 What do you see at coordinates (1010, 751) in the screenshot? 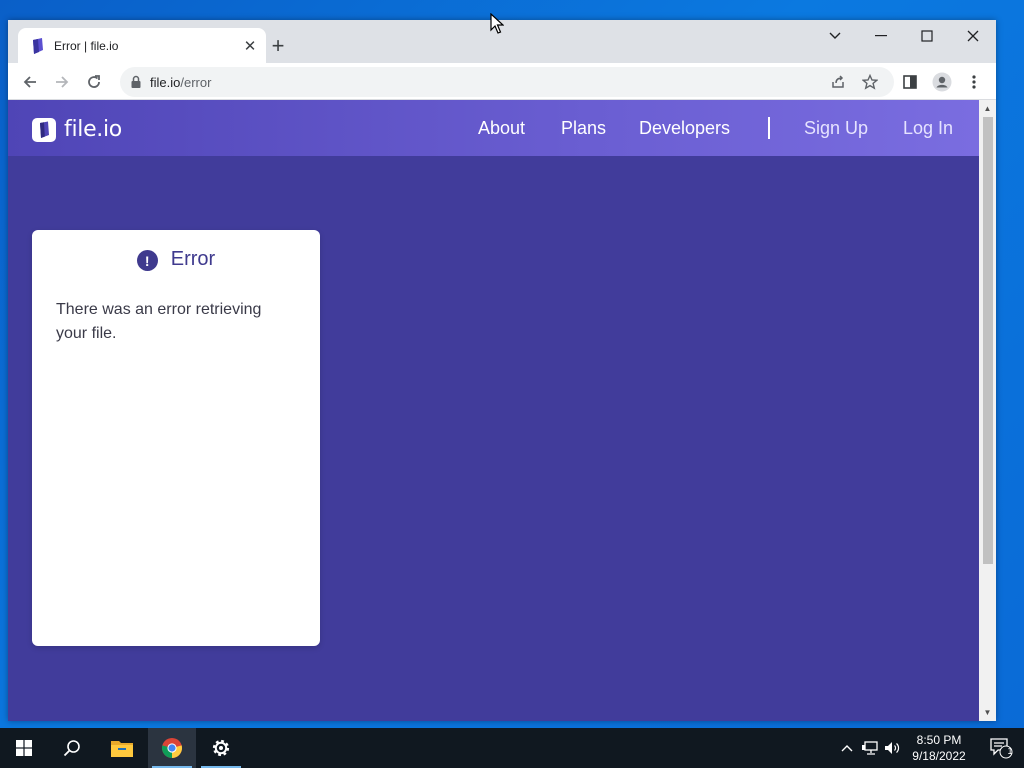
I see `notification-count: 1` at bounding box center [1010, 751].